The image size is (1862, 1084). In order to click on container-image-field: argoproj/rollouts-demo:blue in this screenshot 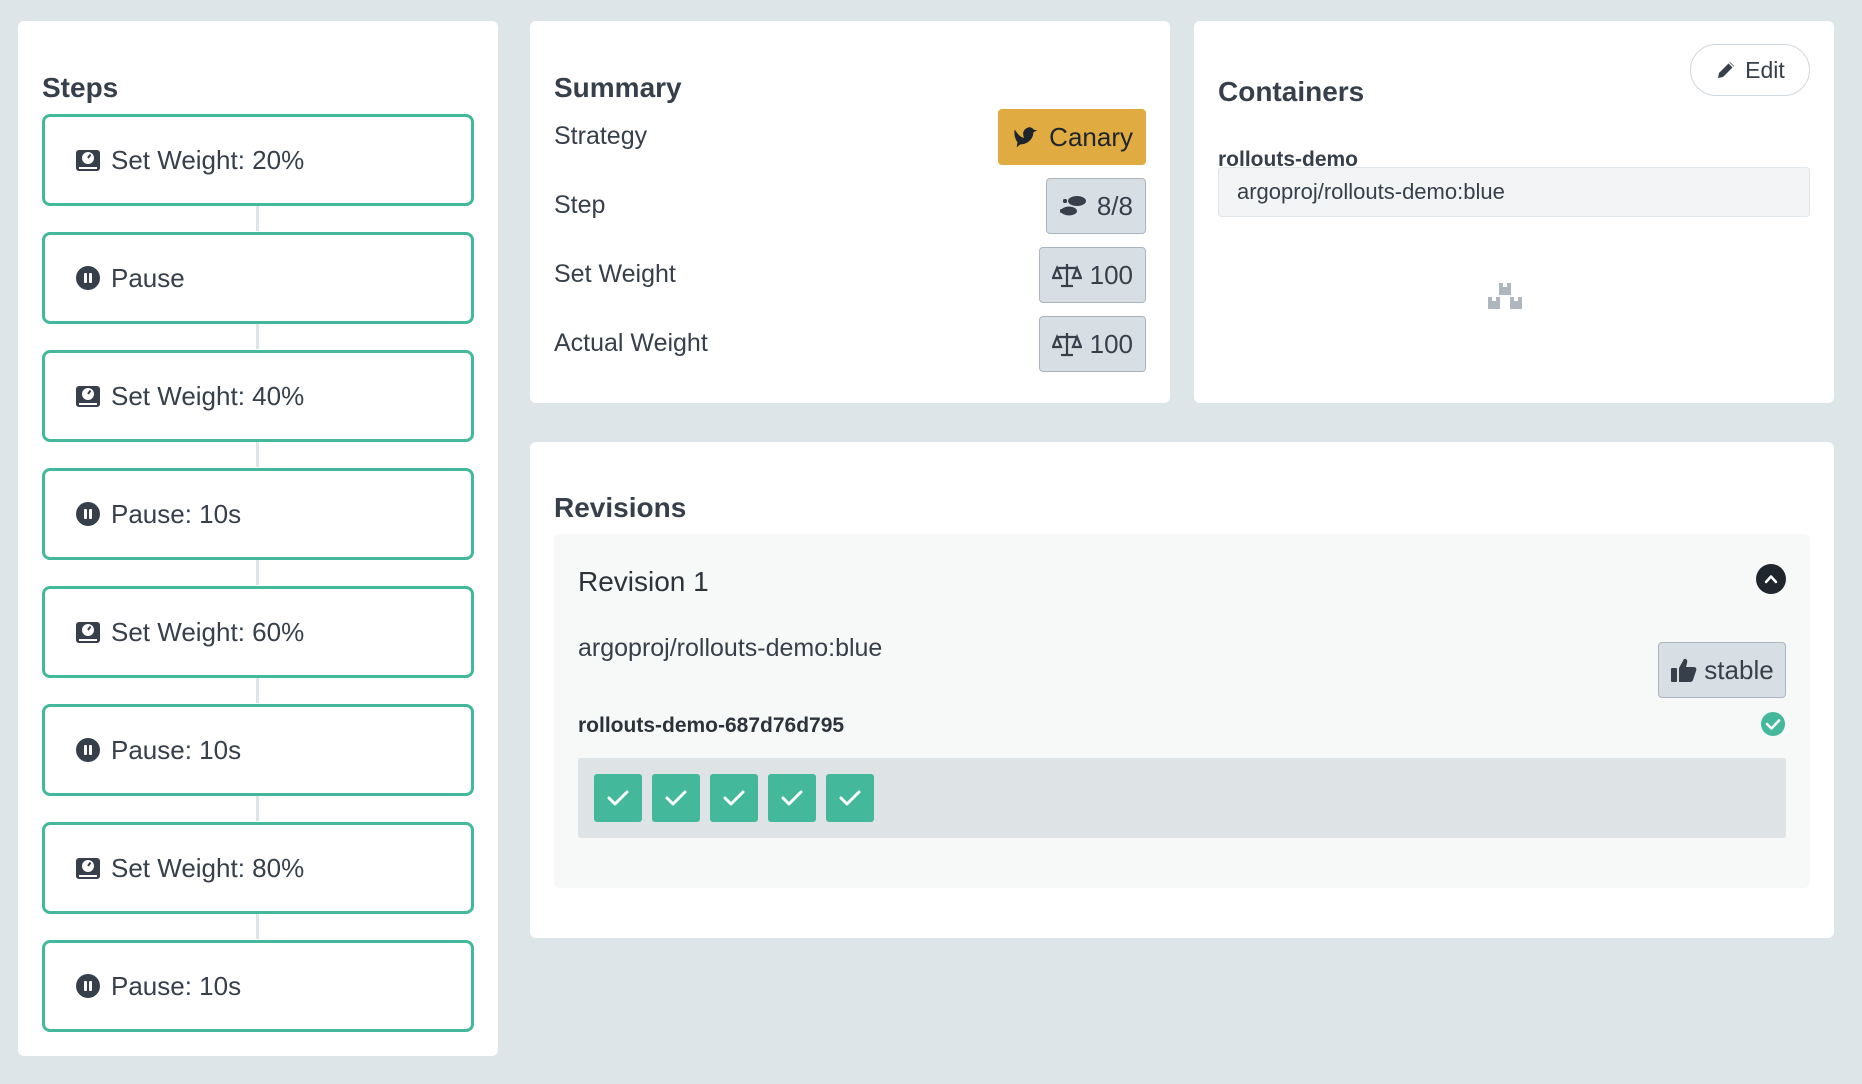, I will do `click(1514, 192)`.